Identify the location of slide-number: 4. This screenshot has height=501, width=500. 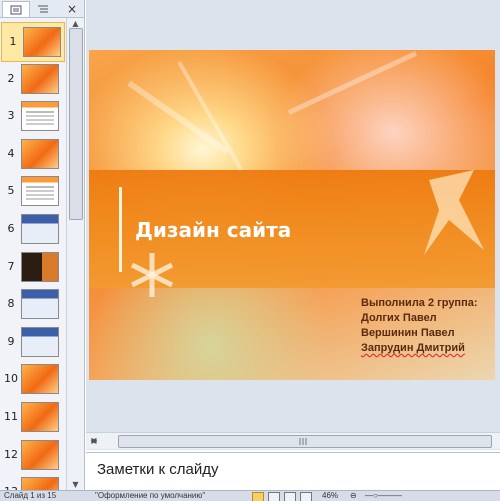
(11, 153).